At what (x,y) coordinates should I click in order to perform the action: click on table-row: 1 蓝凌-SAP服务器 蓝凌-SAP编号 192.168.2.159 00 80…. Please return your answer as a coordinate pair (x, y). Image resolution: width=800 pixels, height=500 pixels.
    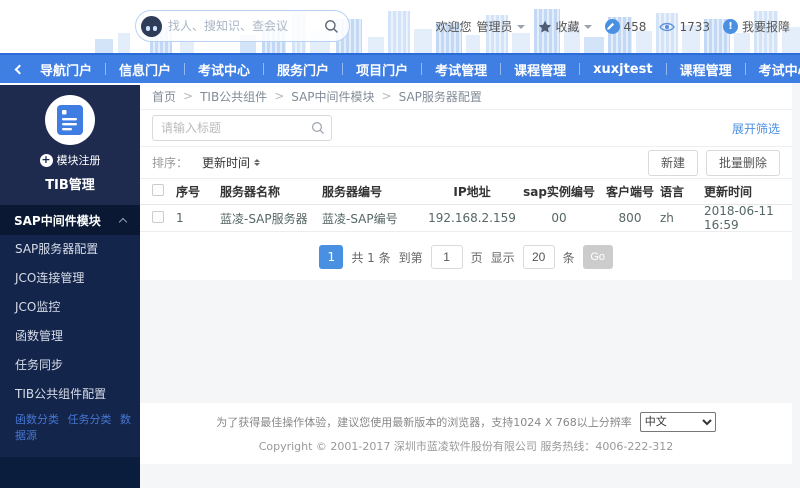
    Looking at the image, I should click on (466, 218).